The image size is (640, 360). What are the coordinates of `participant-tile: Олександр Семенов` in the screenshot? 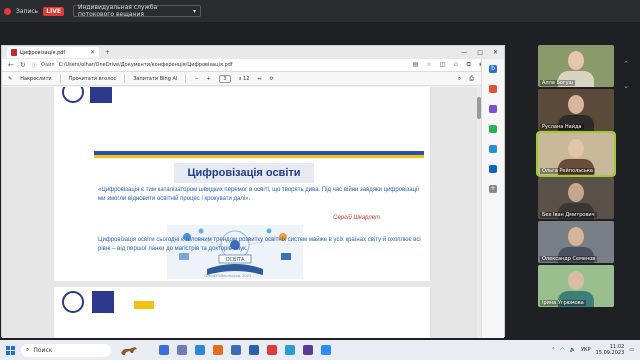 It's located at (576, 242).